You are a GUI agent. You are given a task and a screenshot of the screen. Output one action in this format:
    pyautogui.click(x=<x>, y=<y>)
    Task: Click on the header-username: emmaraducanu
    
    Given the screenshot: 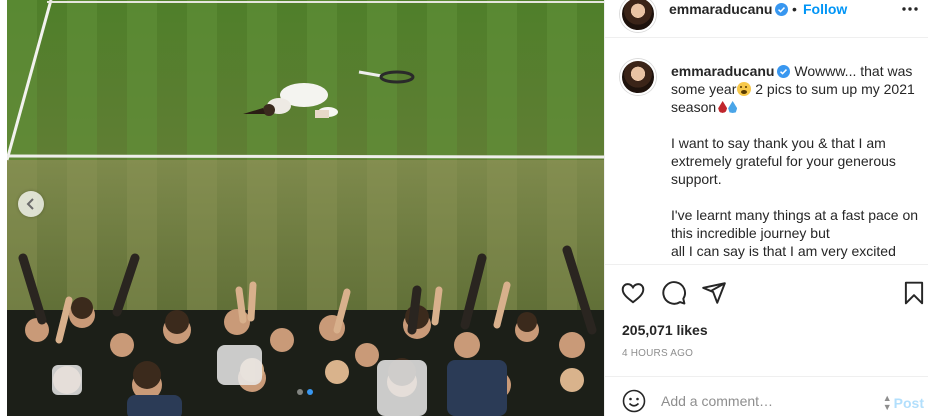 What is the action you would take?
    pyautogui.click(x=729, y=9)
    